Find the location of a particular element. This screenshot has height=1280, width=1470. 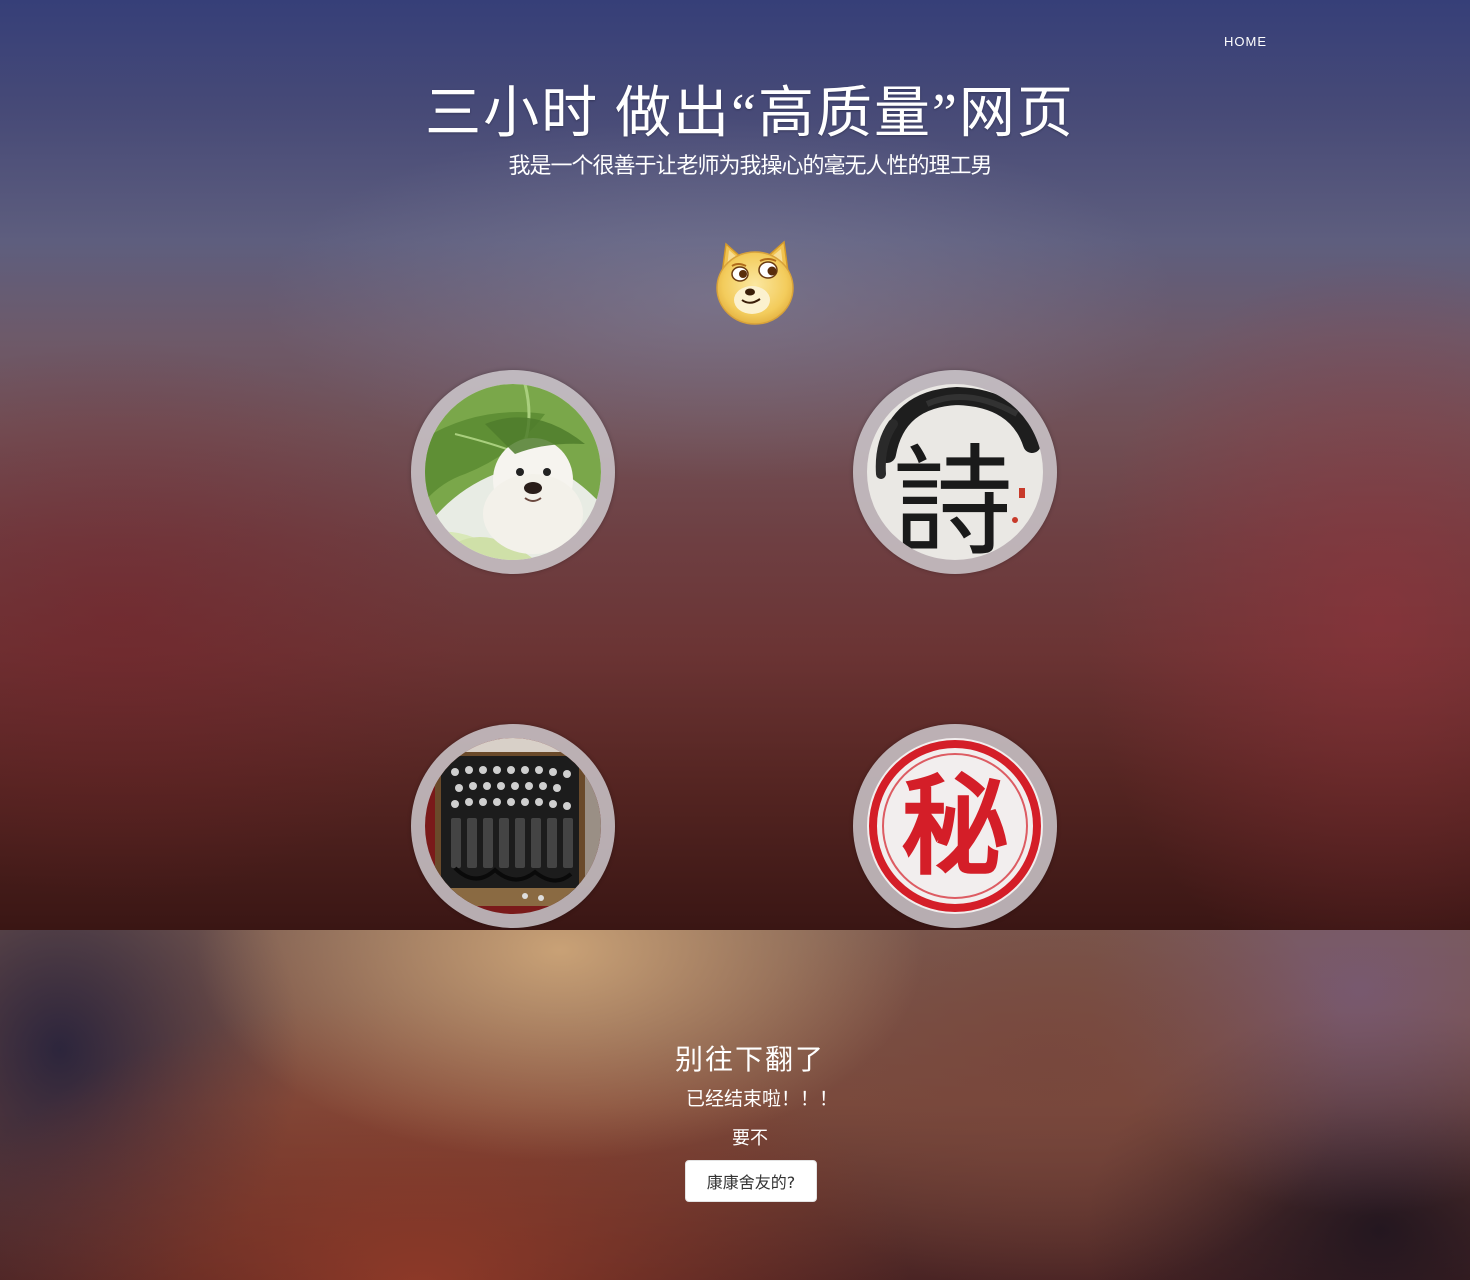

gallery-item-enigma is located at coordinates (513, 826).